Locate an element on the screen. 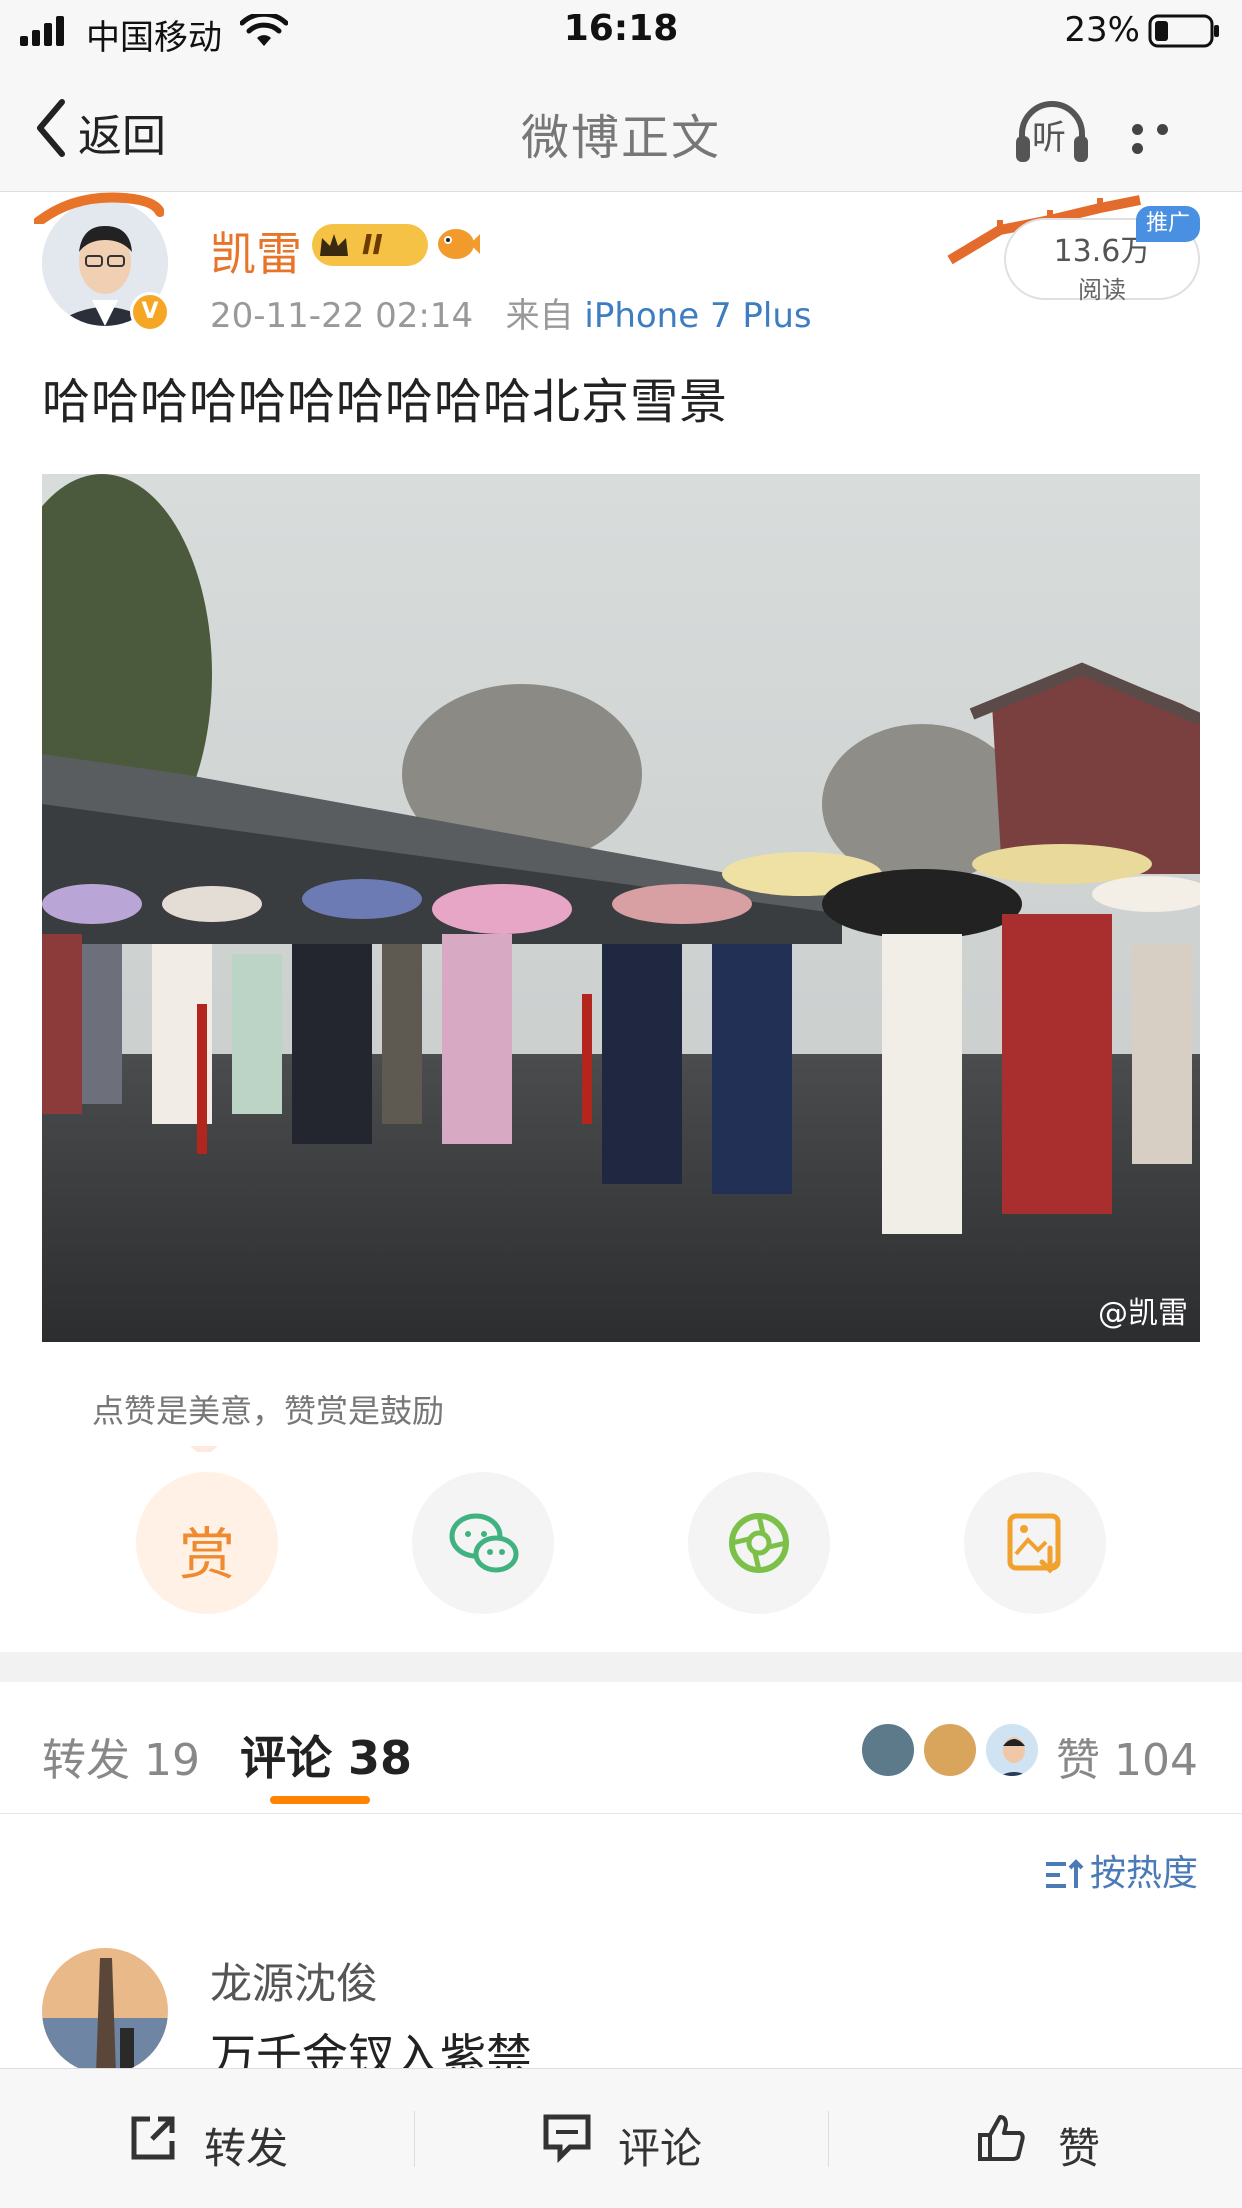 The image size is (1242, 2208). image-watermark: @凯雷 is located at coordinates (1143, 1313).